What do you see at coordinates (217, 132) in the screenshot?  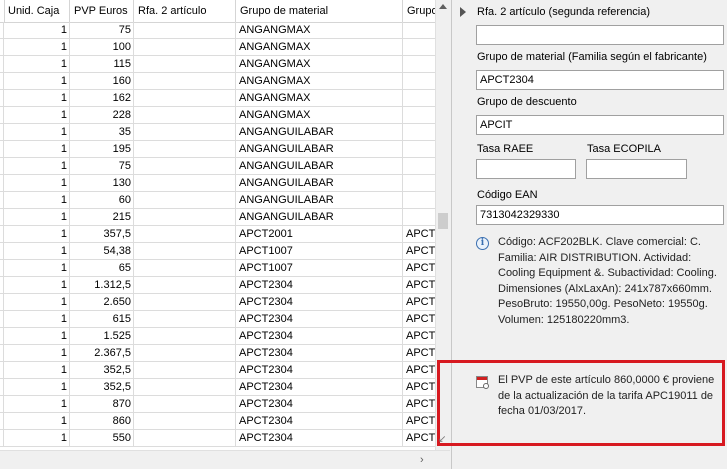 I see `table-row: 1 35 ANGANGUILABAR` at bounding box center [217, 132].